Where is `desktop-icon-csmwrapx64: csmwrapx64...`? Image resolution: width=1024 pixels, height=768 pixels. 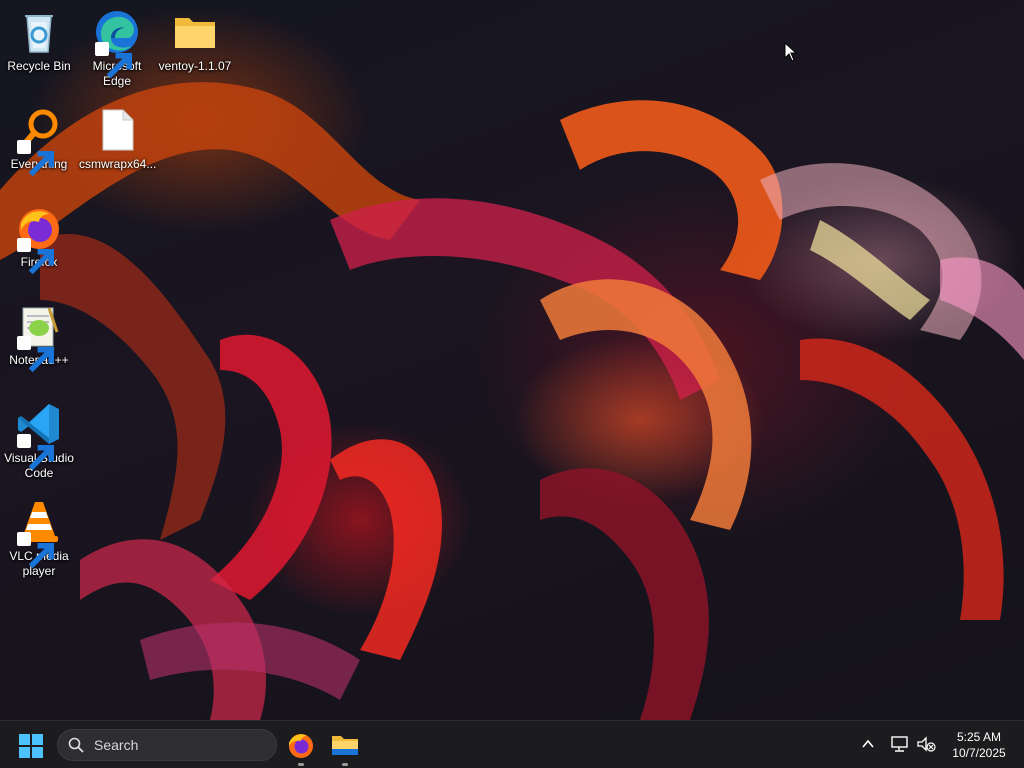 desktop-icon-csmwrapx64: csmwrapx64... is located at coordinates (118, 139).